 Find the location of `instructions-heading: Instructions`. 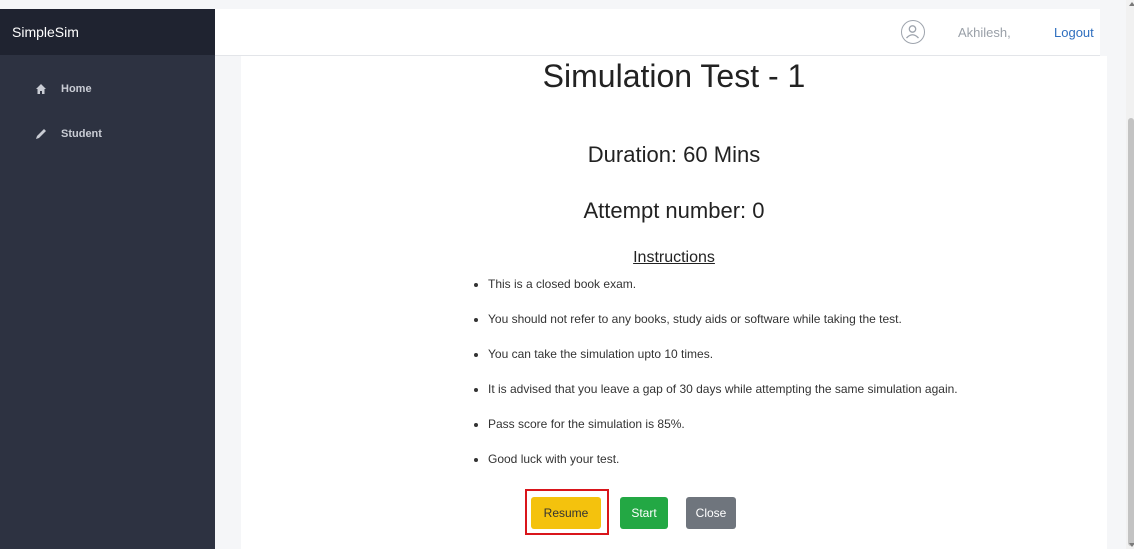

instructions-heading: Instructions is located at coordinates (674, 257).